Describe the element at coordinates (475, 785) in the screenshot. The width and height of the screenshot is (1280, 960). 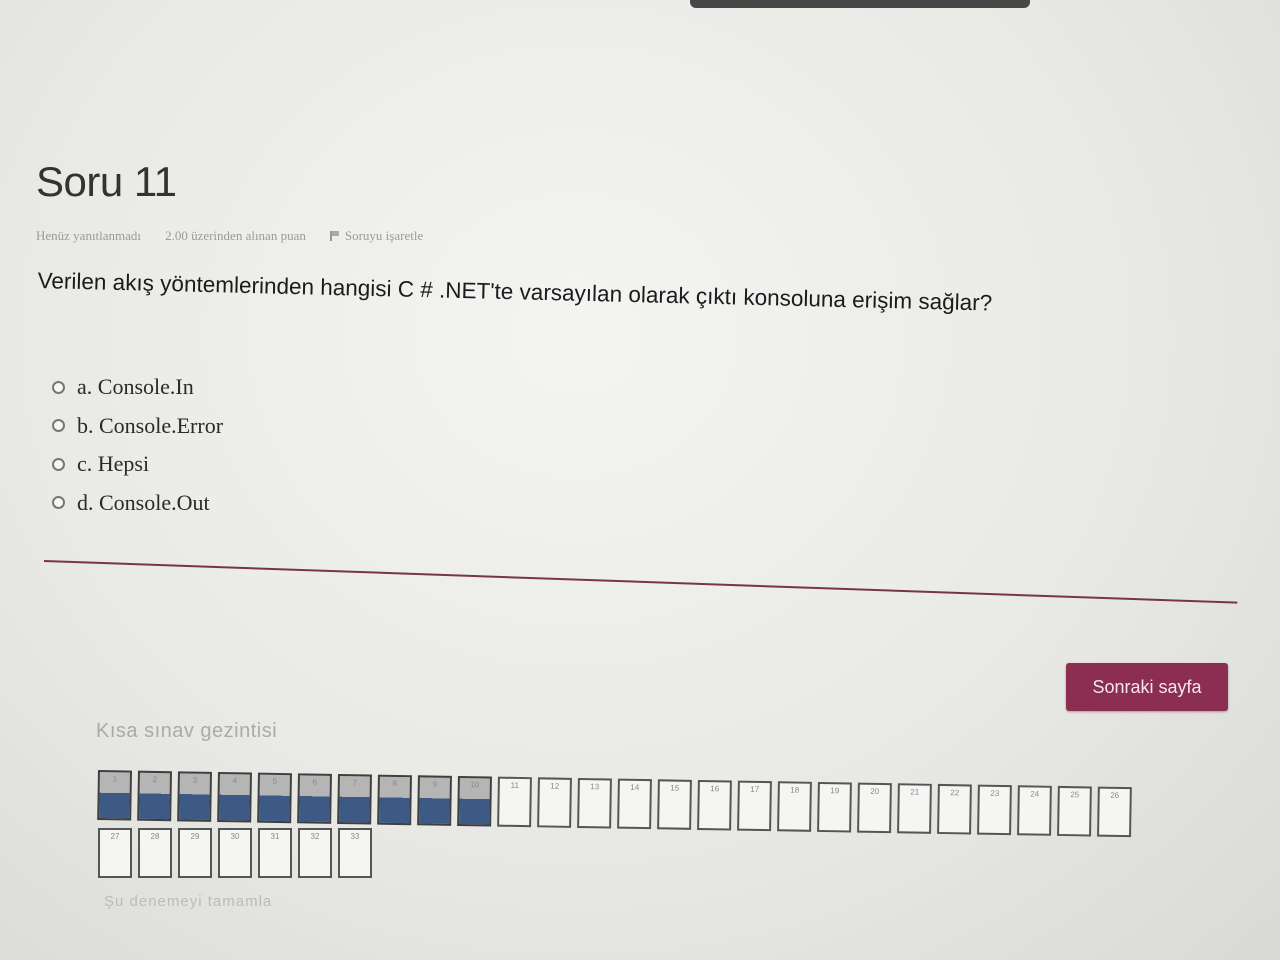
I see `quiz-nav-number: 10` at that location.